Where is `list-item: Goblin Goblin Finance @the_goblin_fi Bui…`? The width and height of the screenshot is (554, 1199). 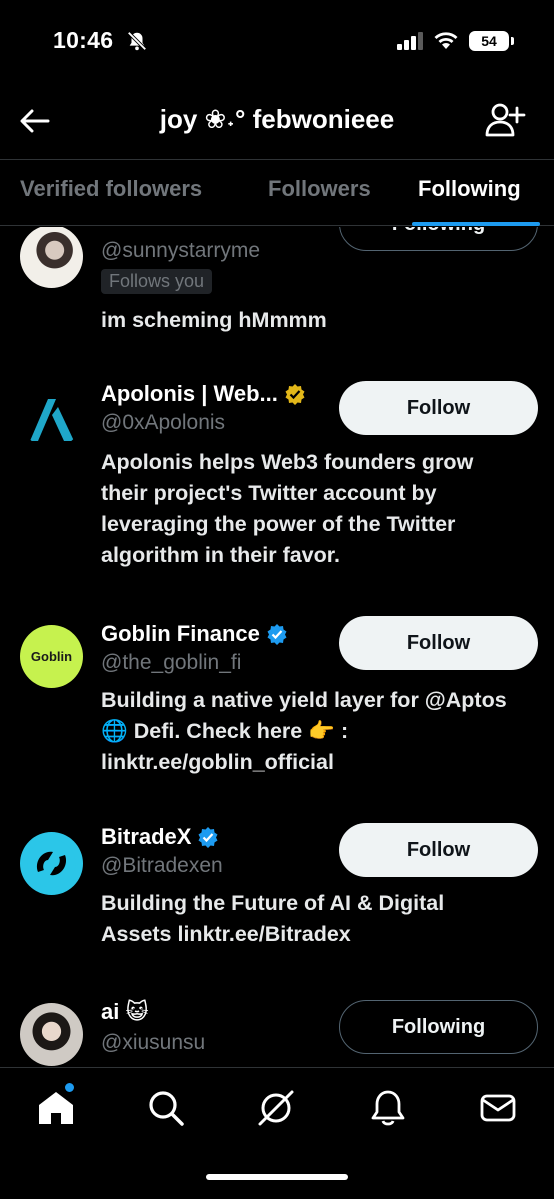 list-item: Goblin Goblin Finance @the_goblin_fi Bui… is located at coordinates (277, 701).